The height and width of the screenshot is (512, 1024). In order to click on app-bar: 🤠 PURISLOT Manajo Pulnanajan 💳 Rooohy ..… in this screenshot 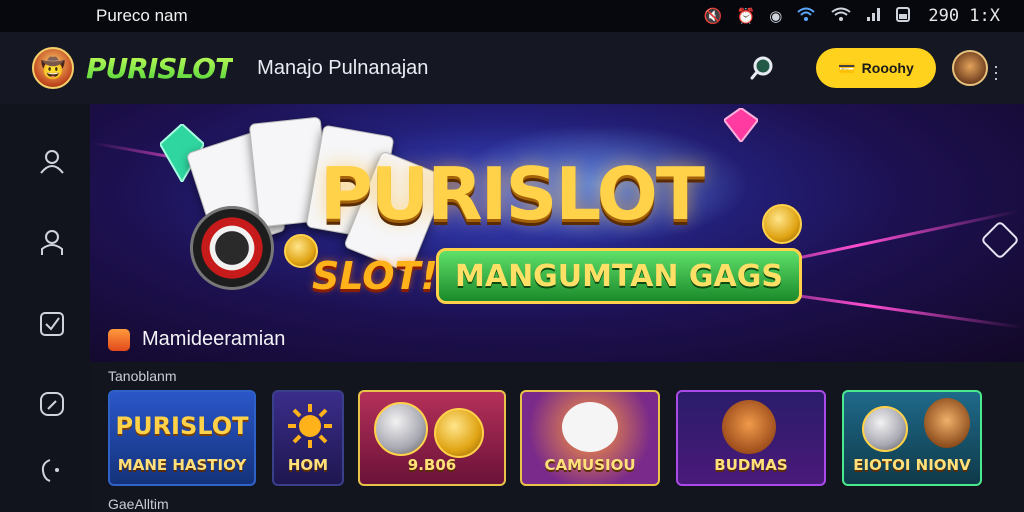, I will do `click(512, 68)`.